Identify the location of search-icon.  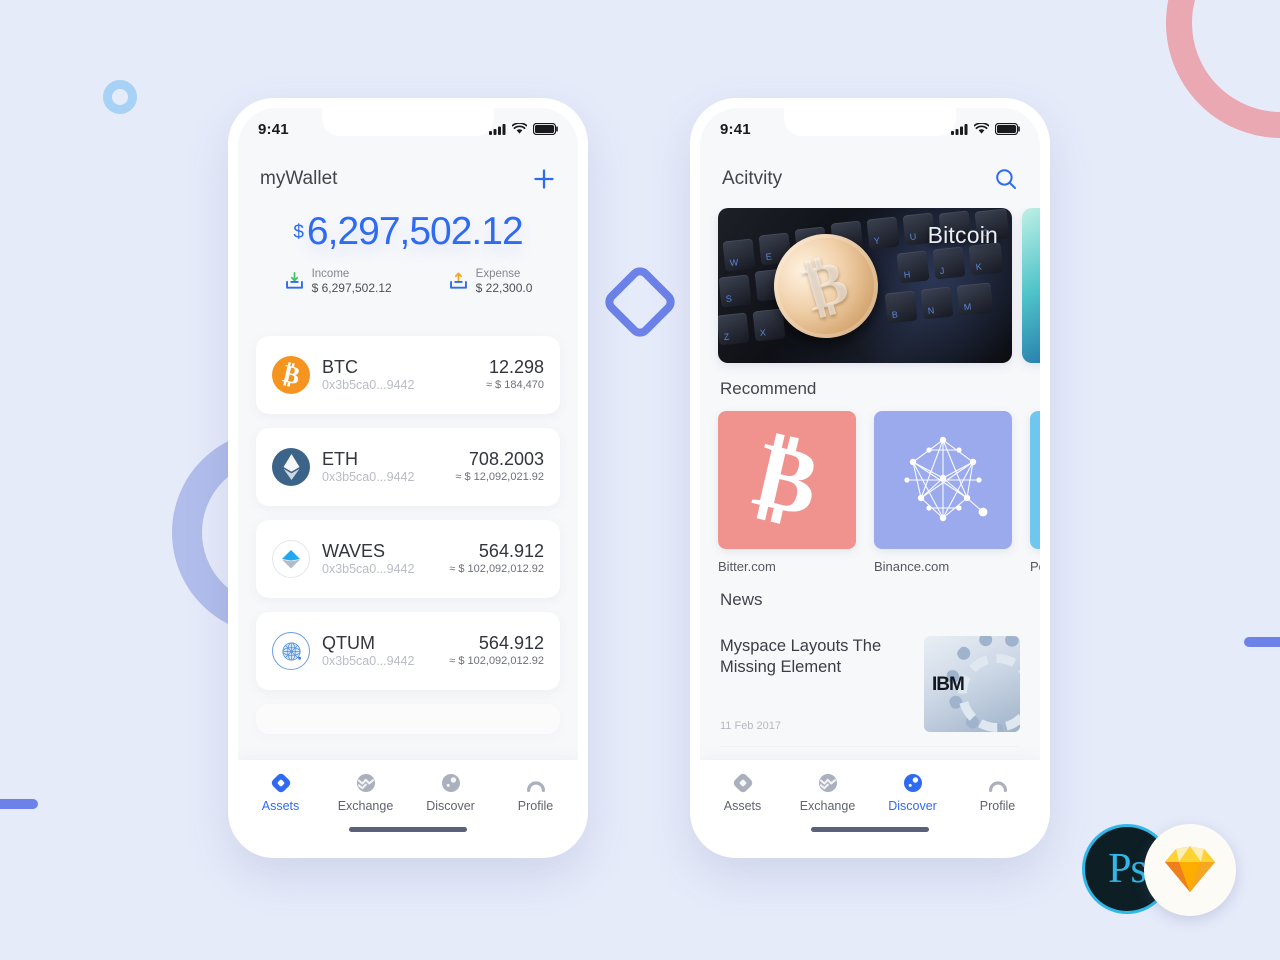
(1006, 179).